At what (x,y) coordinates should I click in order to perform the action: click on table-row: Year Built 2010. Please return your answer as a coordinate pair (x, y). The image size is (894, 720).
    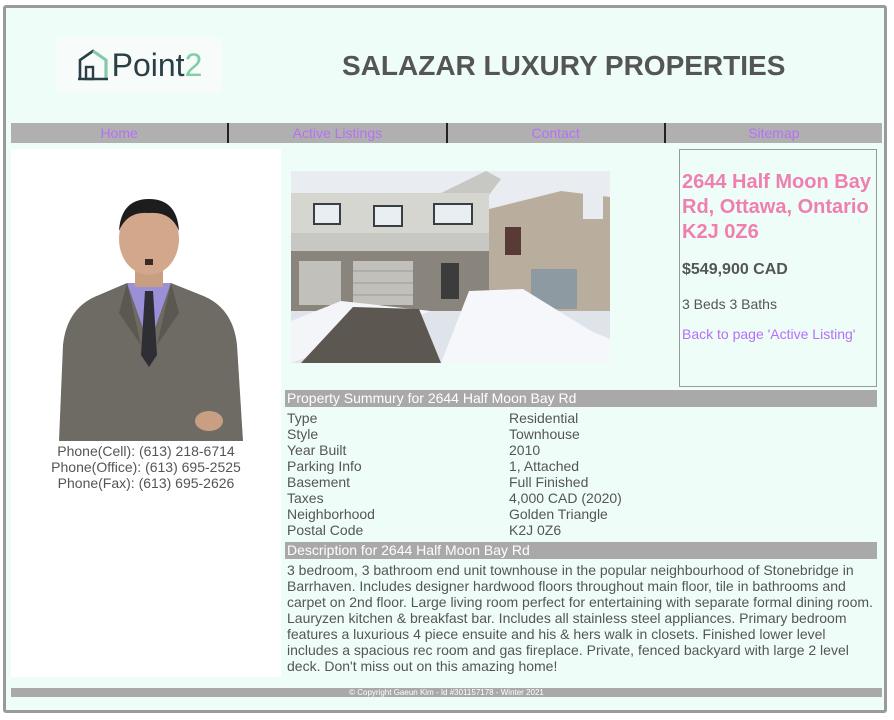
    Looking at the image, I should click on (581, 450).